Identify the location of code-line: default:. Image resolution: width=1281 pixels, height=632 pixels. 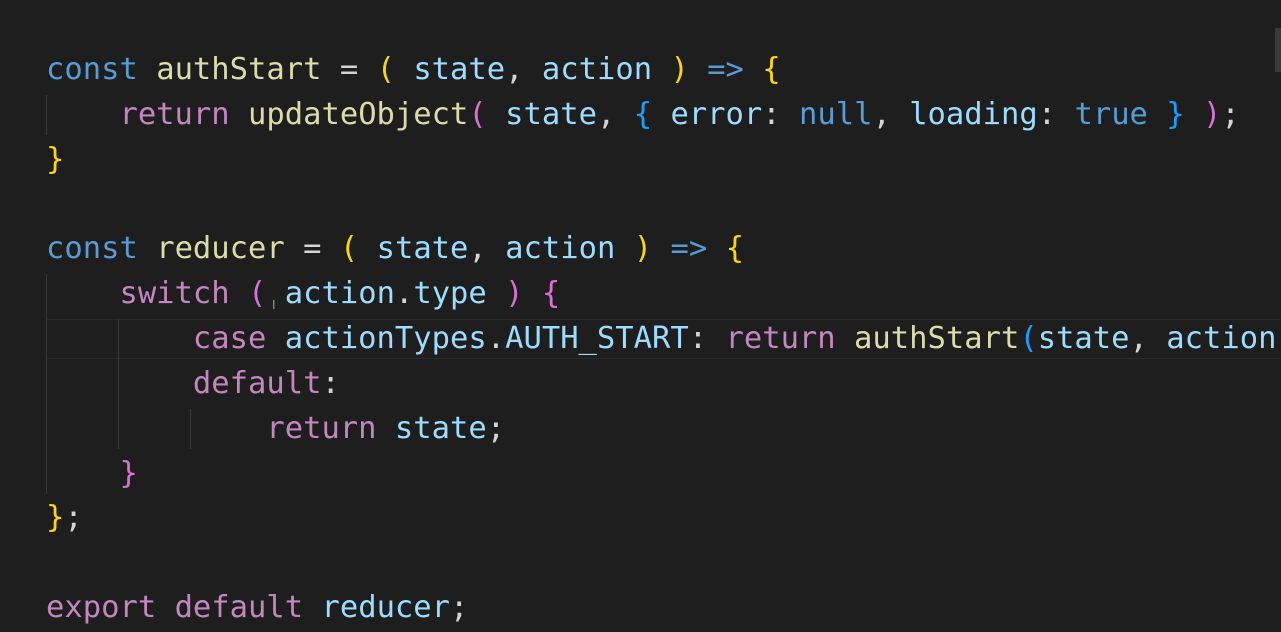
(193, 384).